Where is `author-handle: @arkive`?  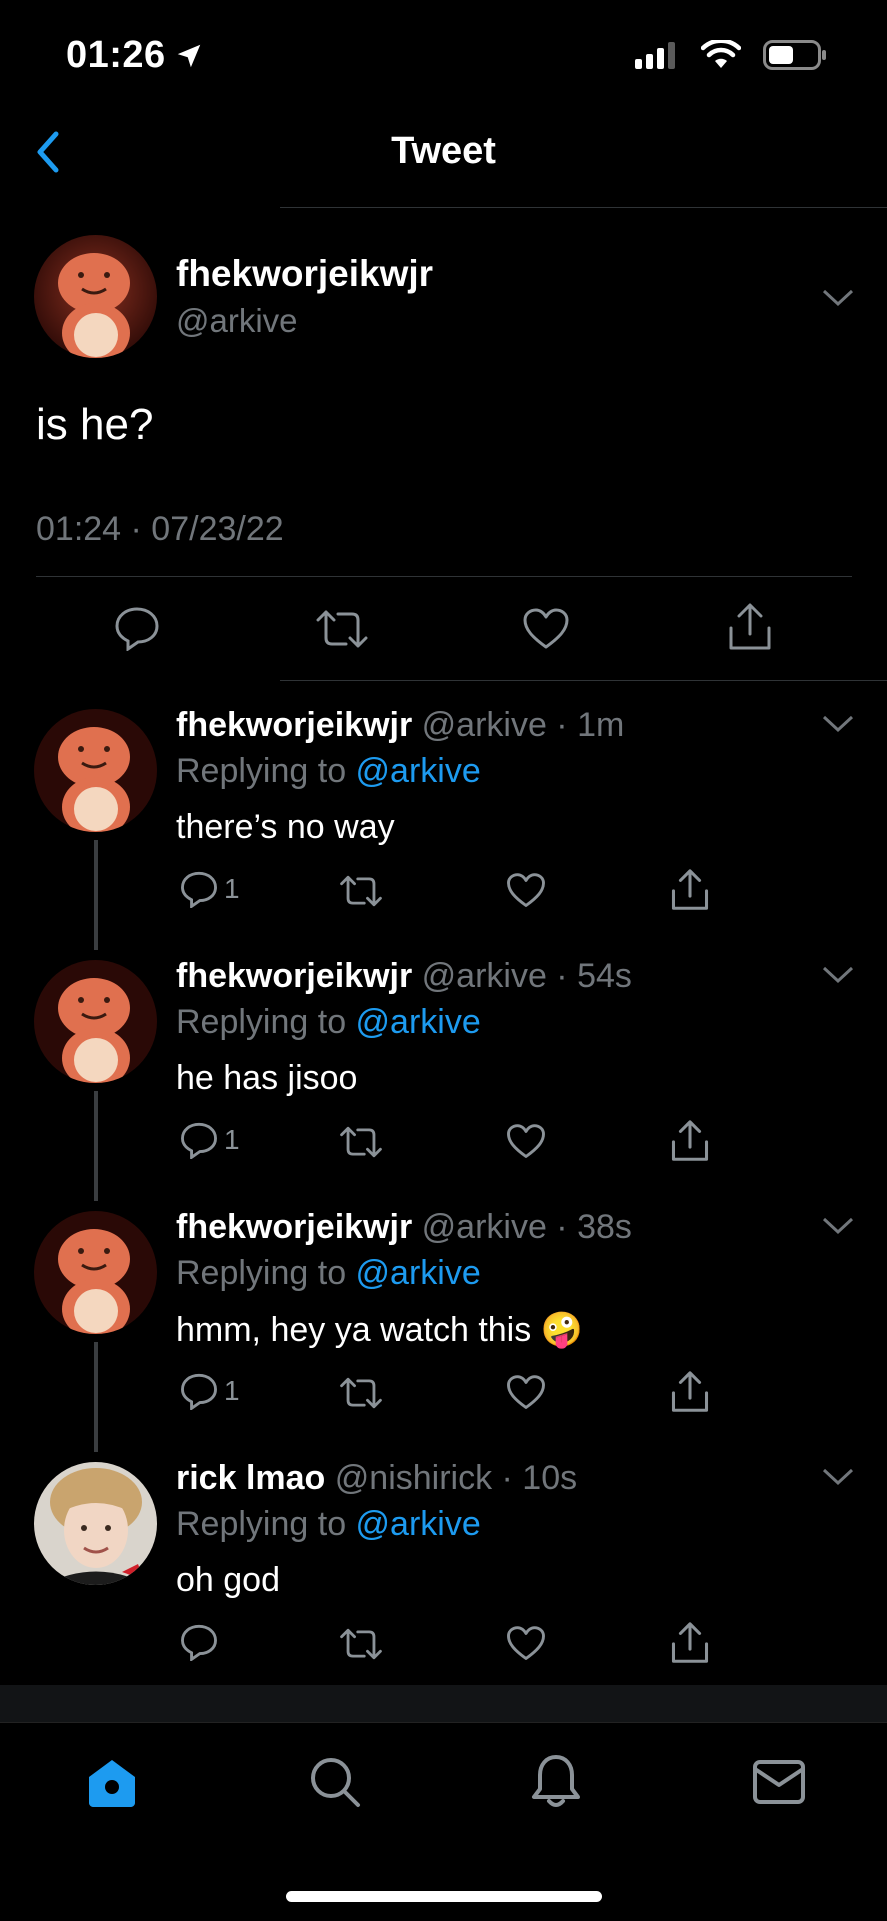 author-handle: @arkive is located at coordinates (237, 321).